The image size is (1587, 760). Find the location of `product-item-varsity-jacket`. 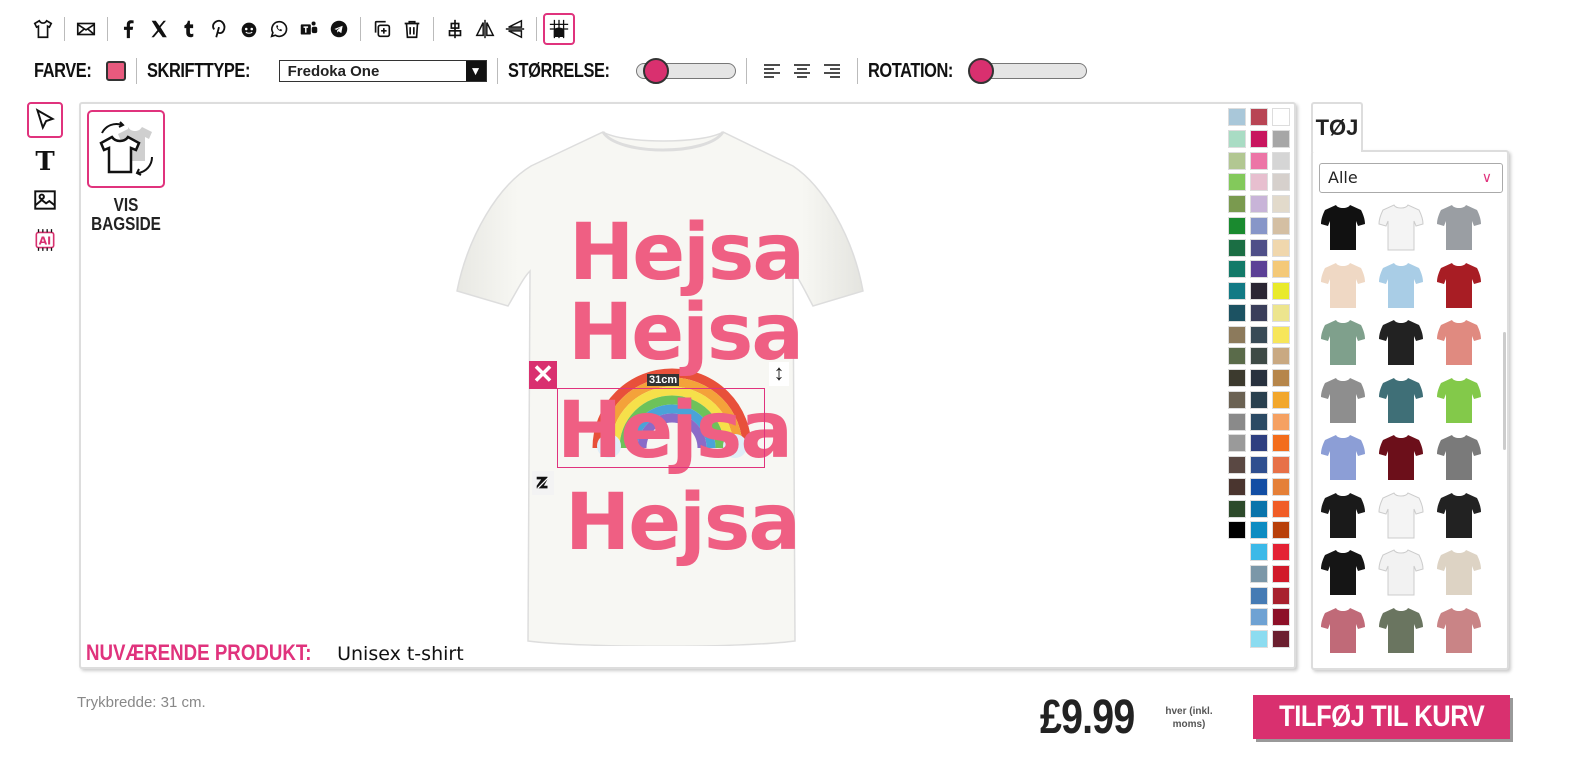

product-item-varsity-jacket is located at coordinates (1459, 285).